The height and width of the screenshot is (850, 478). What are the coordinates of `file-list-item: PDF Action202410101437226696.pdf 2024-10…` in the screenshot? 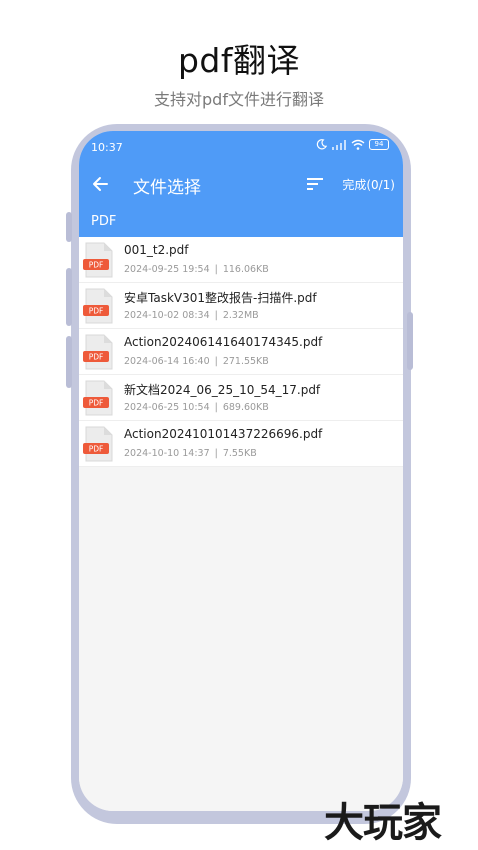 It's located at (241, 444).